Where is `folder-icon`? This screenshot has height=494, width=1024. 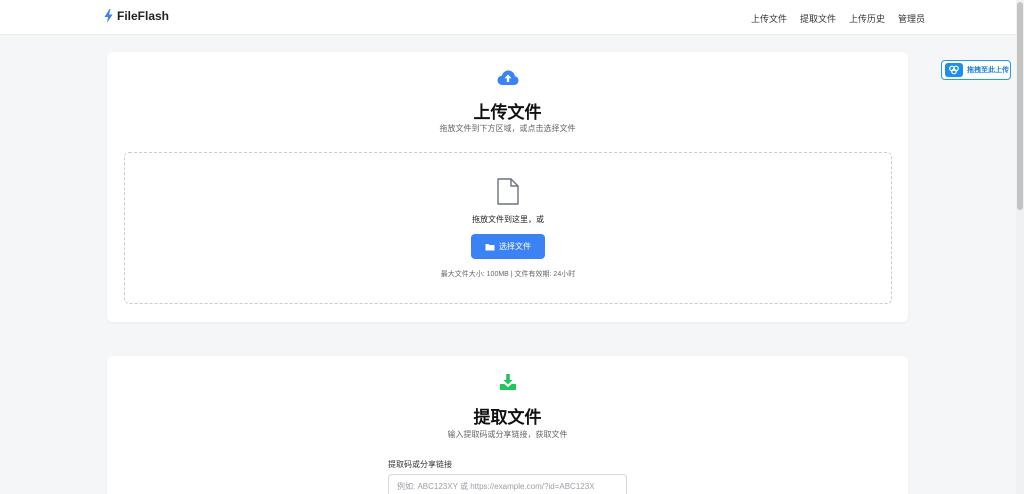
folder-icon is located at coordinates (490, 246).